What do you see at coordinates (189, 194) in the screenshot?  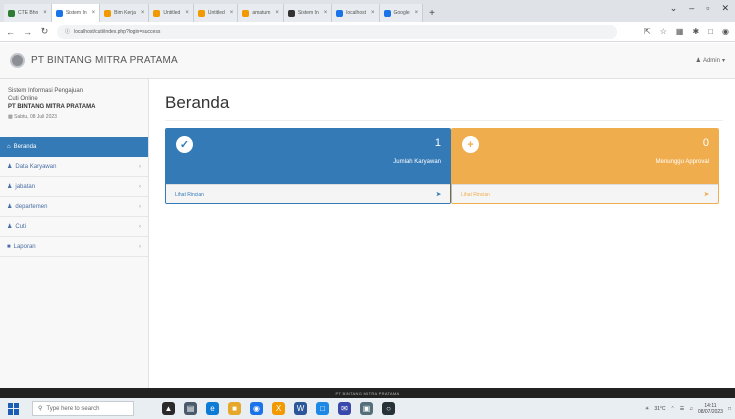 I see `view-details-label: Lihat Rincian` at bounding box center [189, 194].